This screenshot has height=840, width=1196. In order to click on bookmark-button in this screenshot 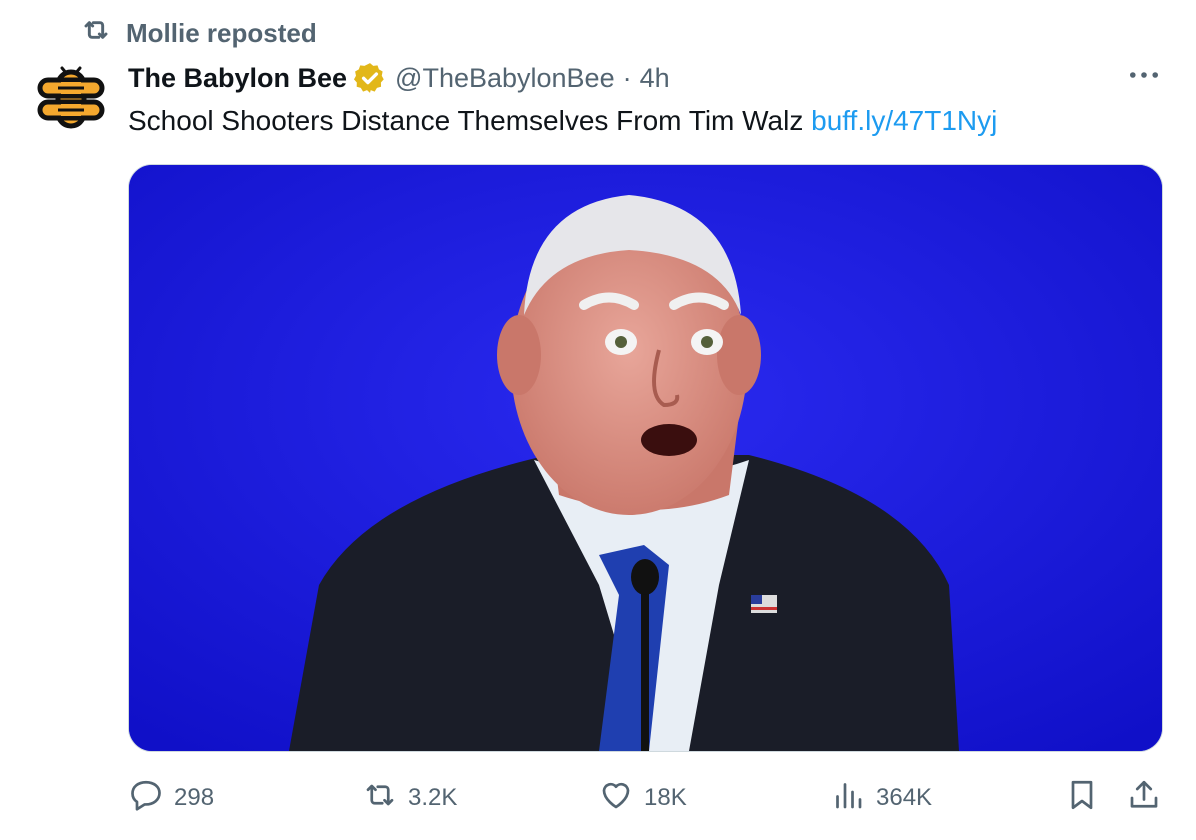, I will do `click(1082, 798)`.